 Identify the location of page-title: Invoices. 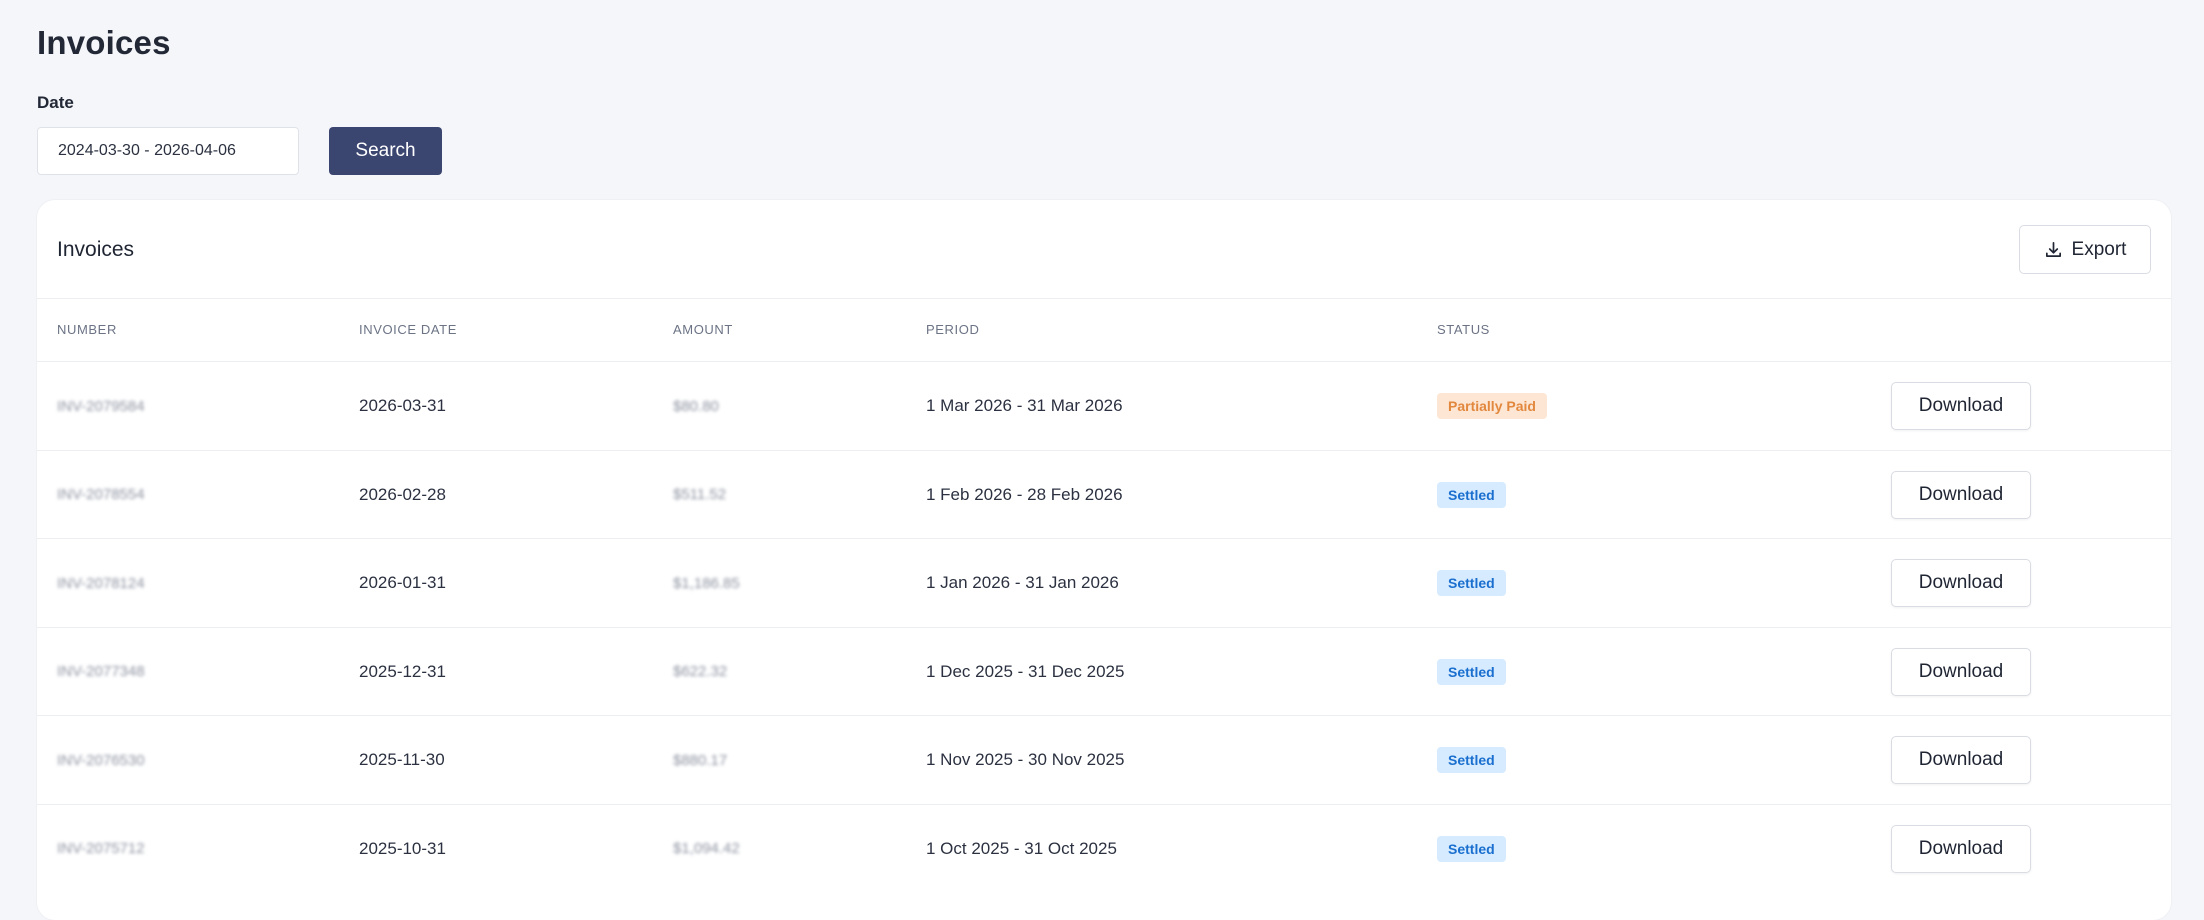
(104, 42).